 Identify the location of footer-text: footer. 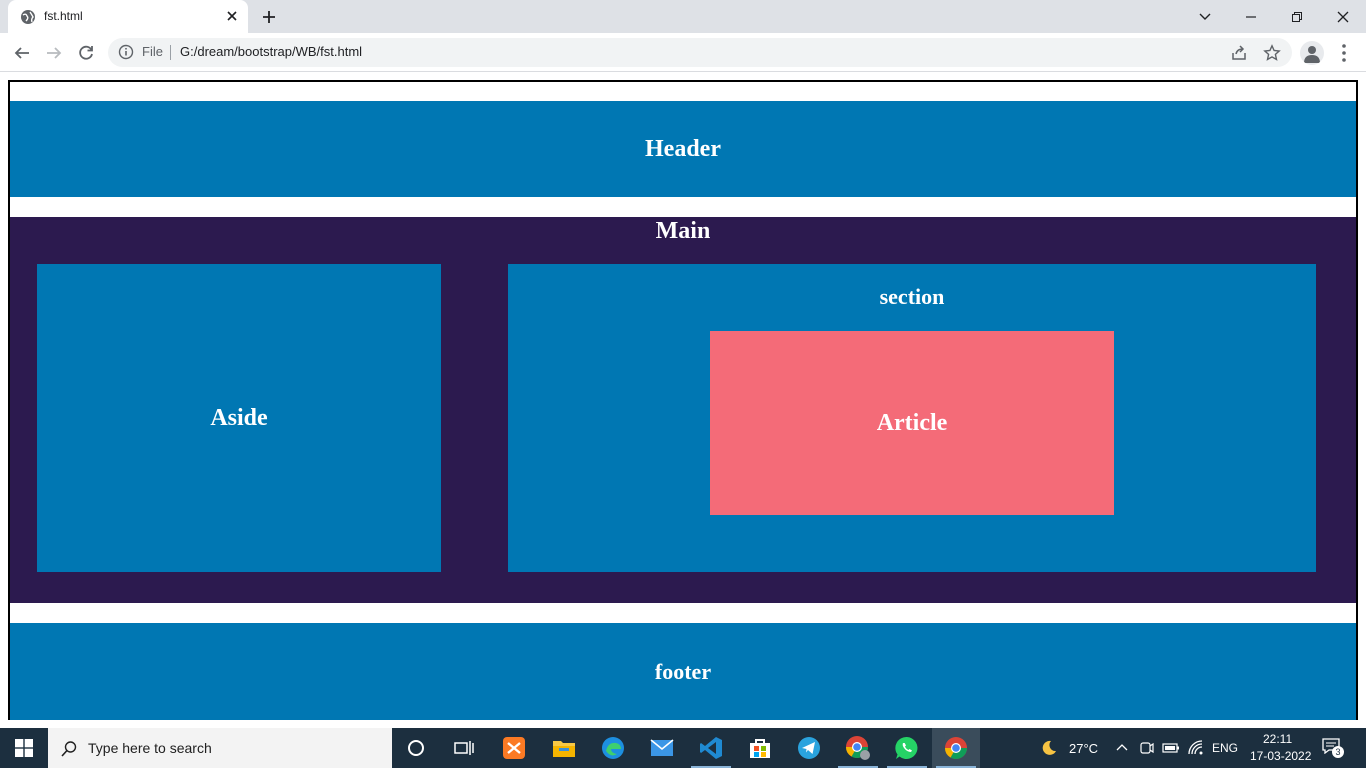
(683, 671).